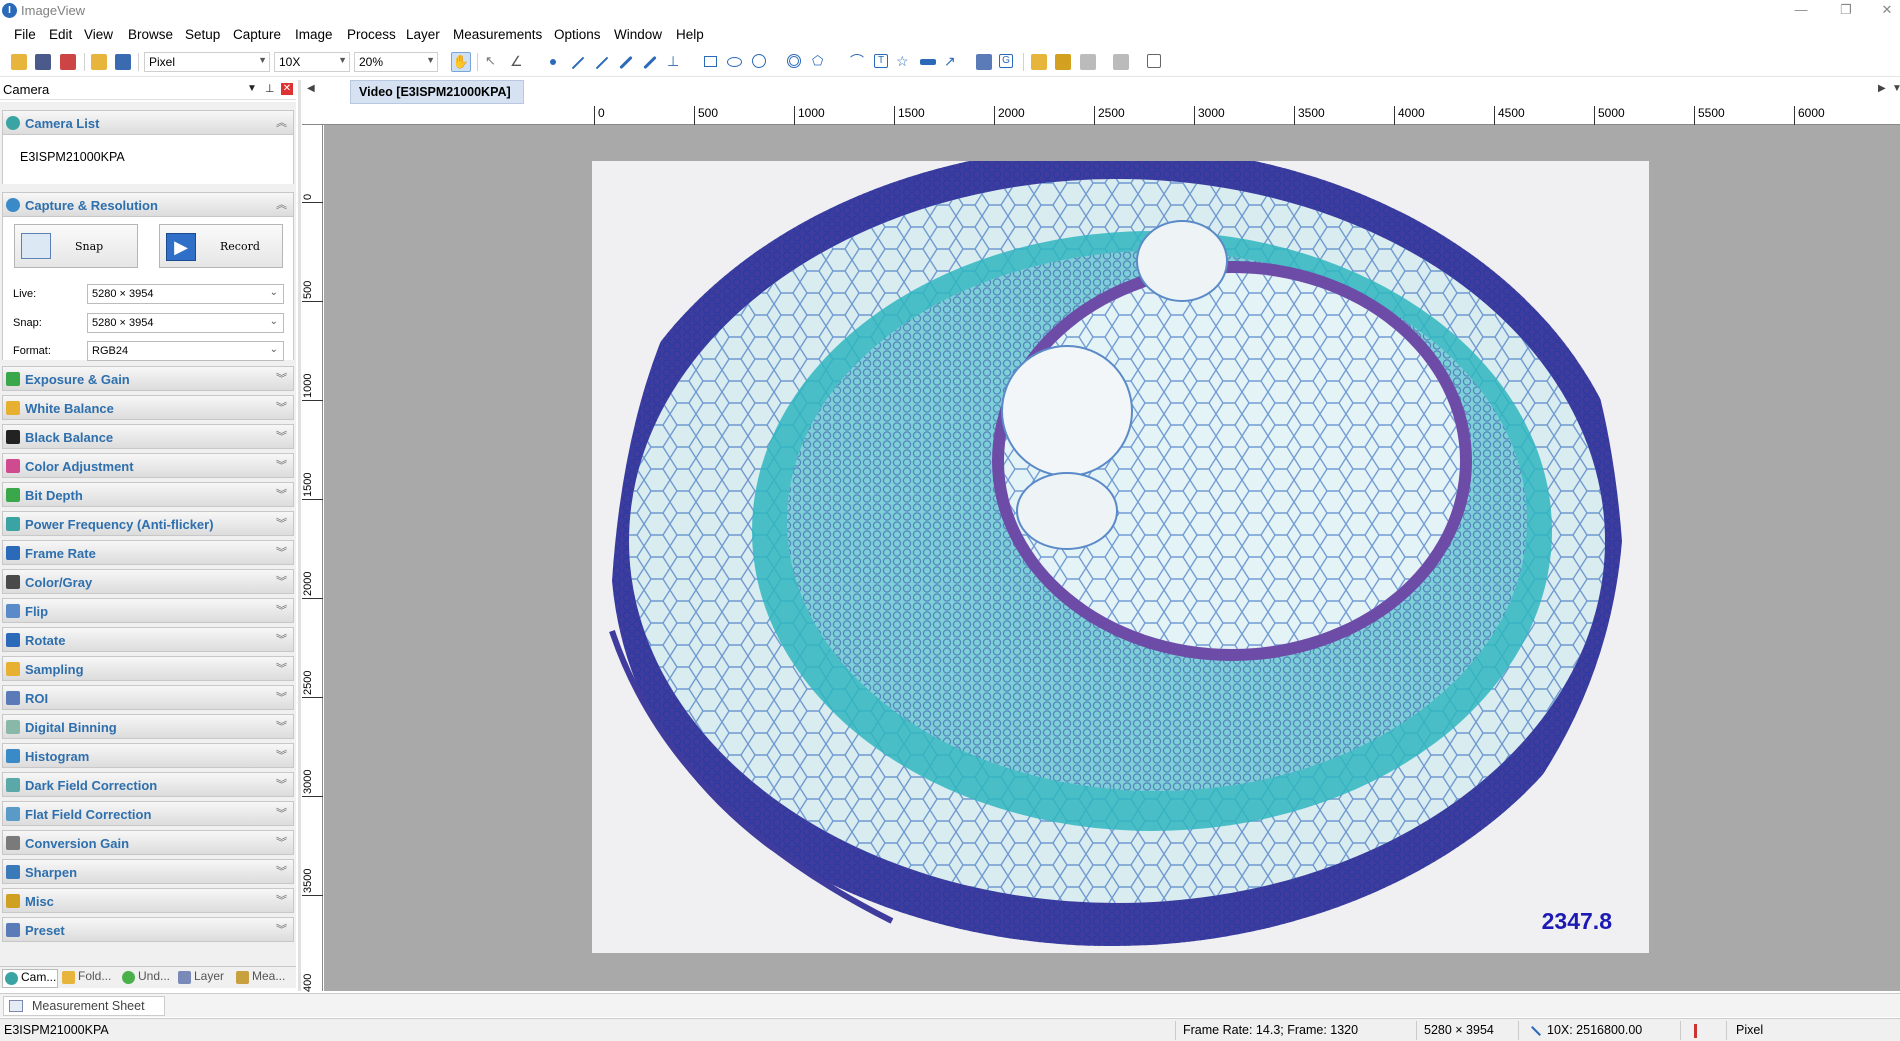 The height and width of the screenshot is (1041, 1900). I want to click on panel-splitter, so click(299, 535).